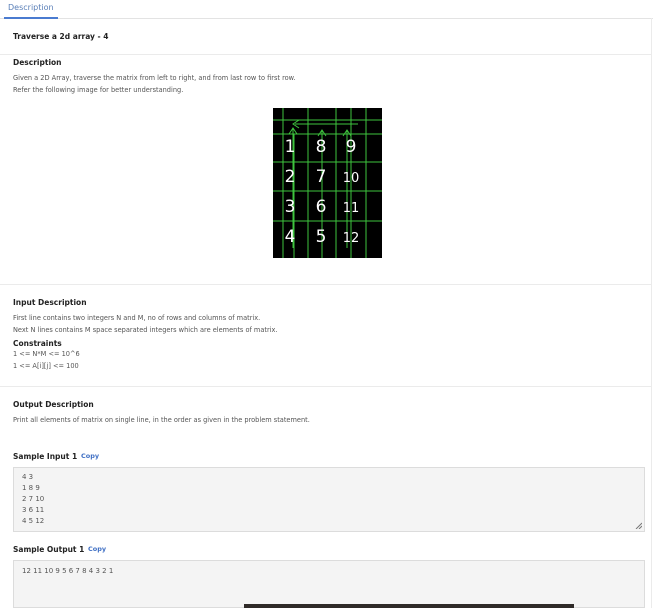  I want to click on matrix-cell: 5, so click(321, 237).